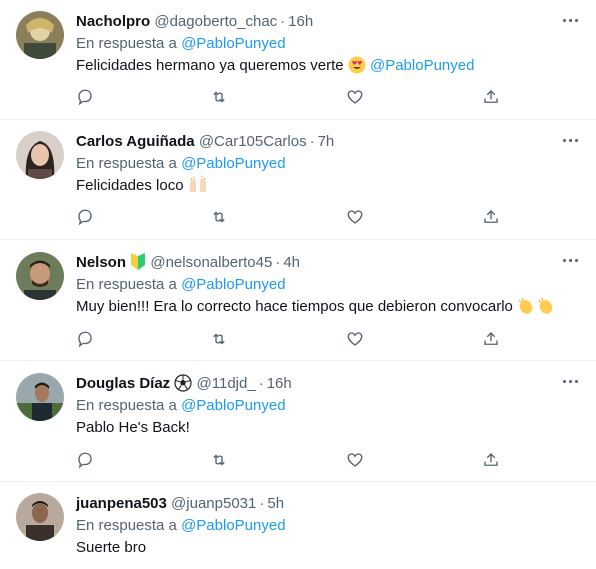  Describe the element at coordinates (130, 185) in the screenshot. I see `tweet-text: Felicidades loco` at that location.